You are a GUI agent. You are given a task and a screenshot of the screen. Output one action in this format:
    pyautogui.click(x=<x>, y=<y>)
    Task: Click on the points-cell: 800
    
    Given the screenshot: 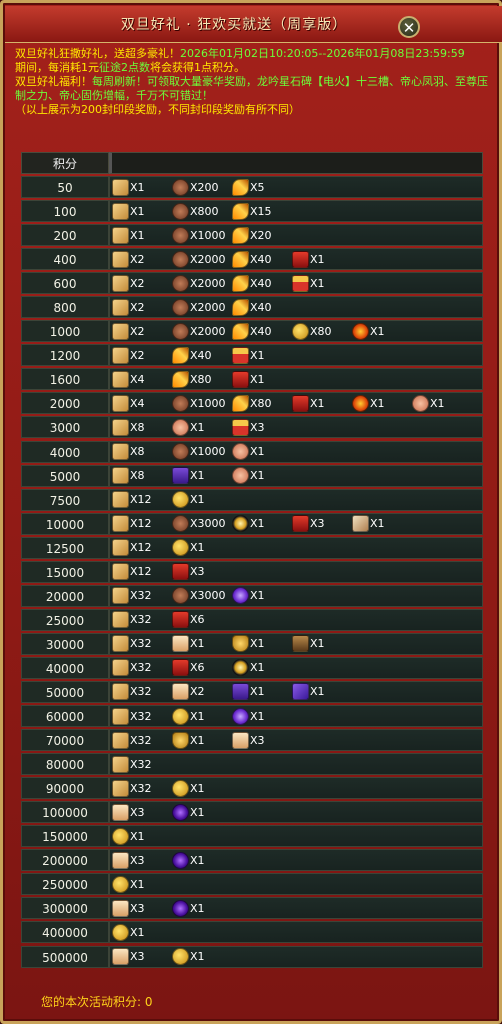 What is the action you would take?
    pyautogui.click(x=65, y=307)
    